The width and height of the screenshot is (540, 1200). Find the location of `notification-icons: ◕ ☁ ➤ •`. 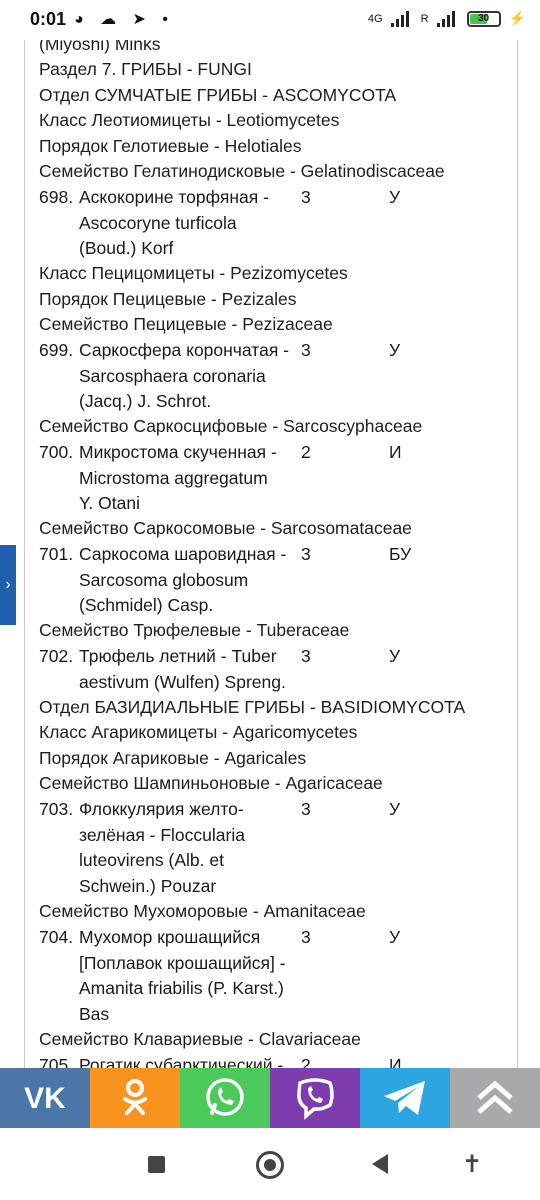

notification-icons: ◕ ☁ ➤ • is located at coordinates (124, 19).